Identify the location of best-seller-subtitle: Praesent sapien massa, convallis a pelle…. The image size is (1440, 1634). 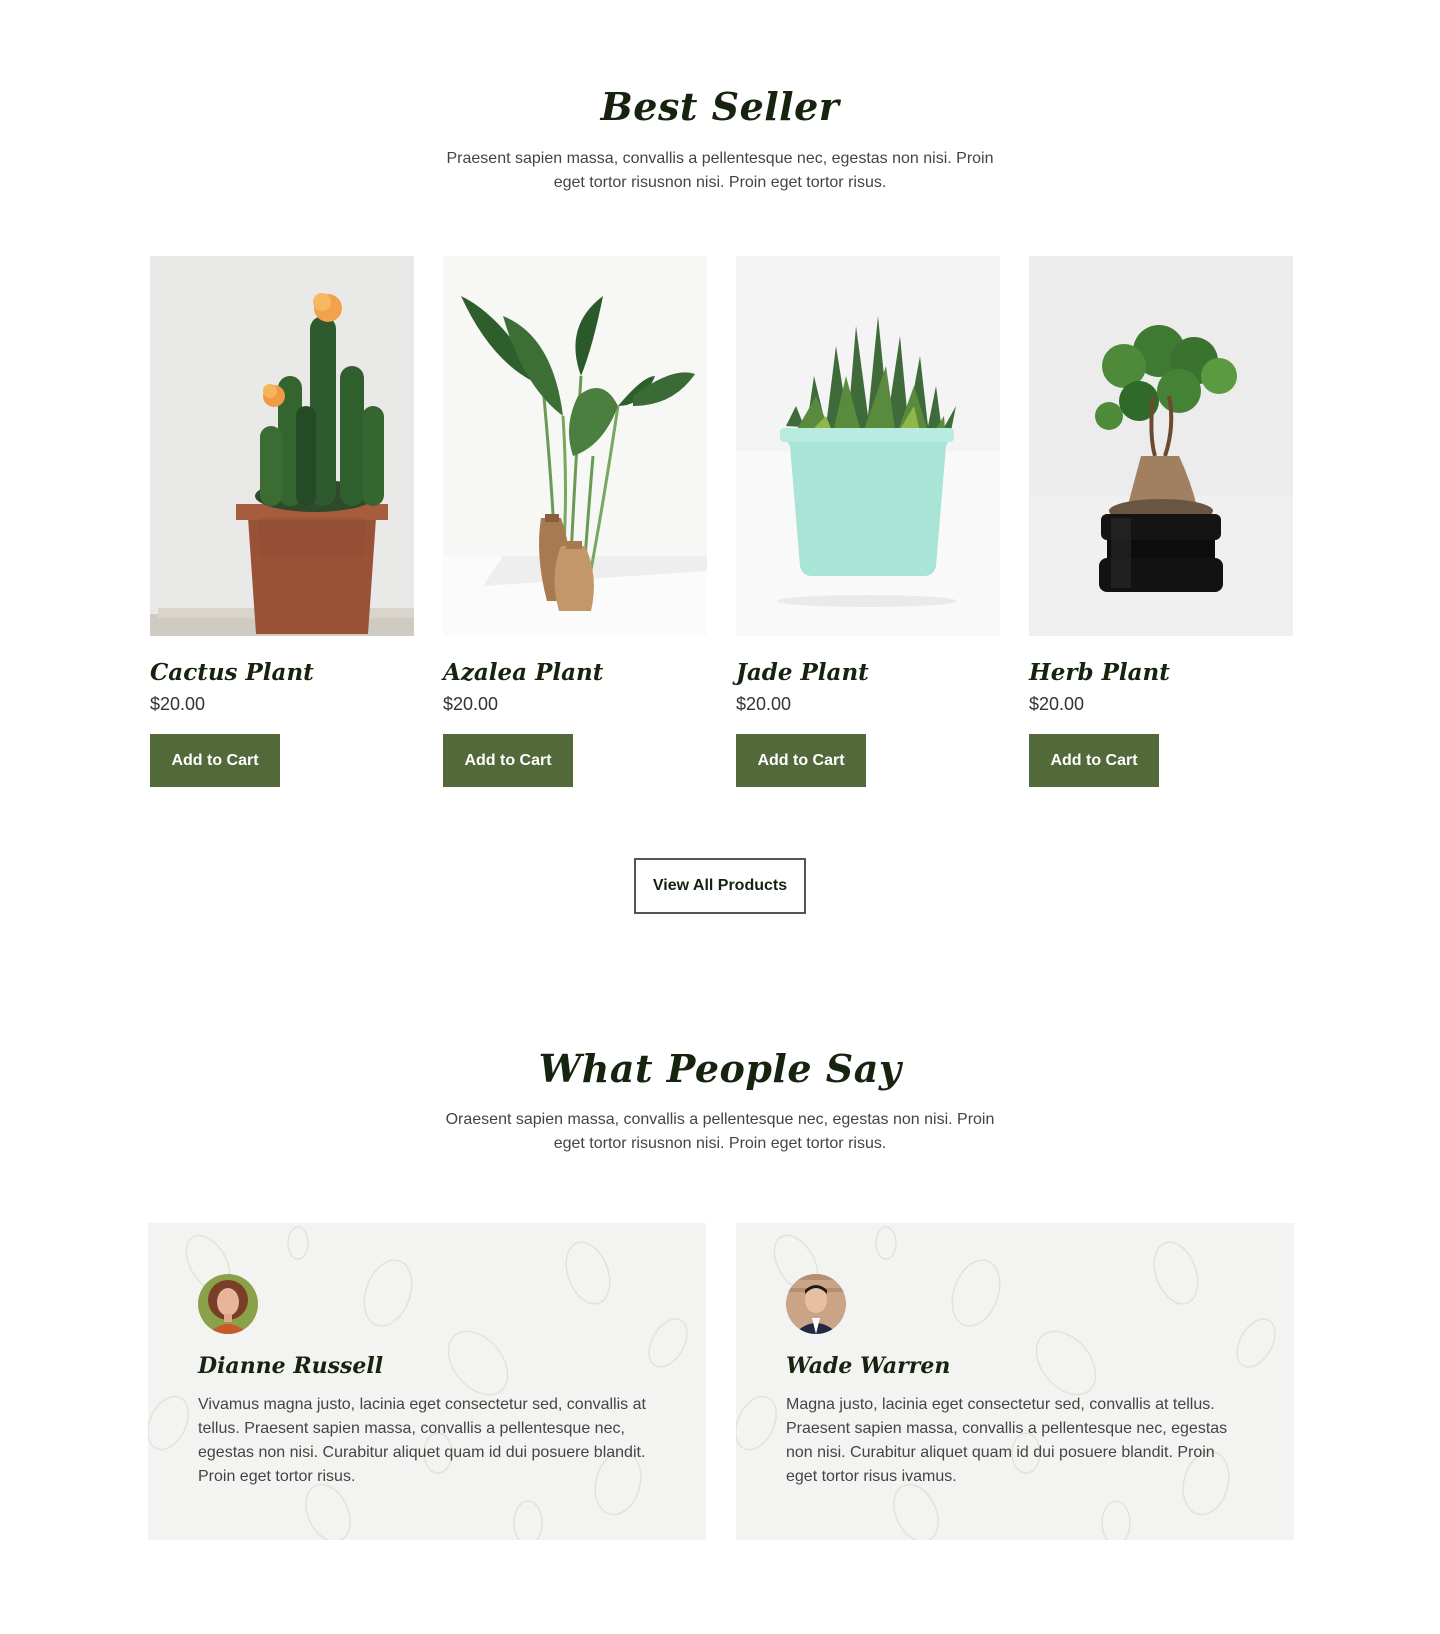
(720, 170).